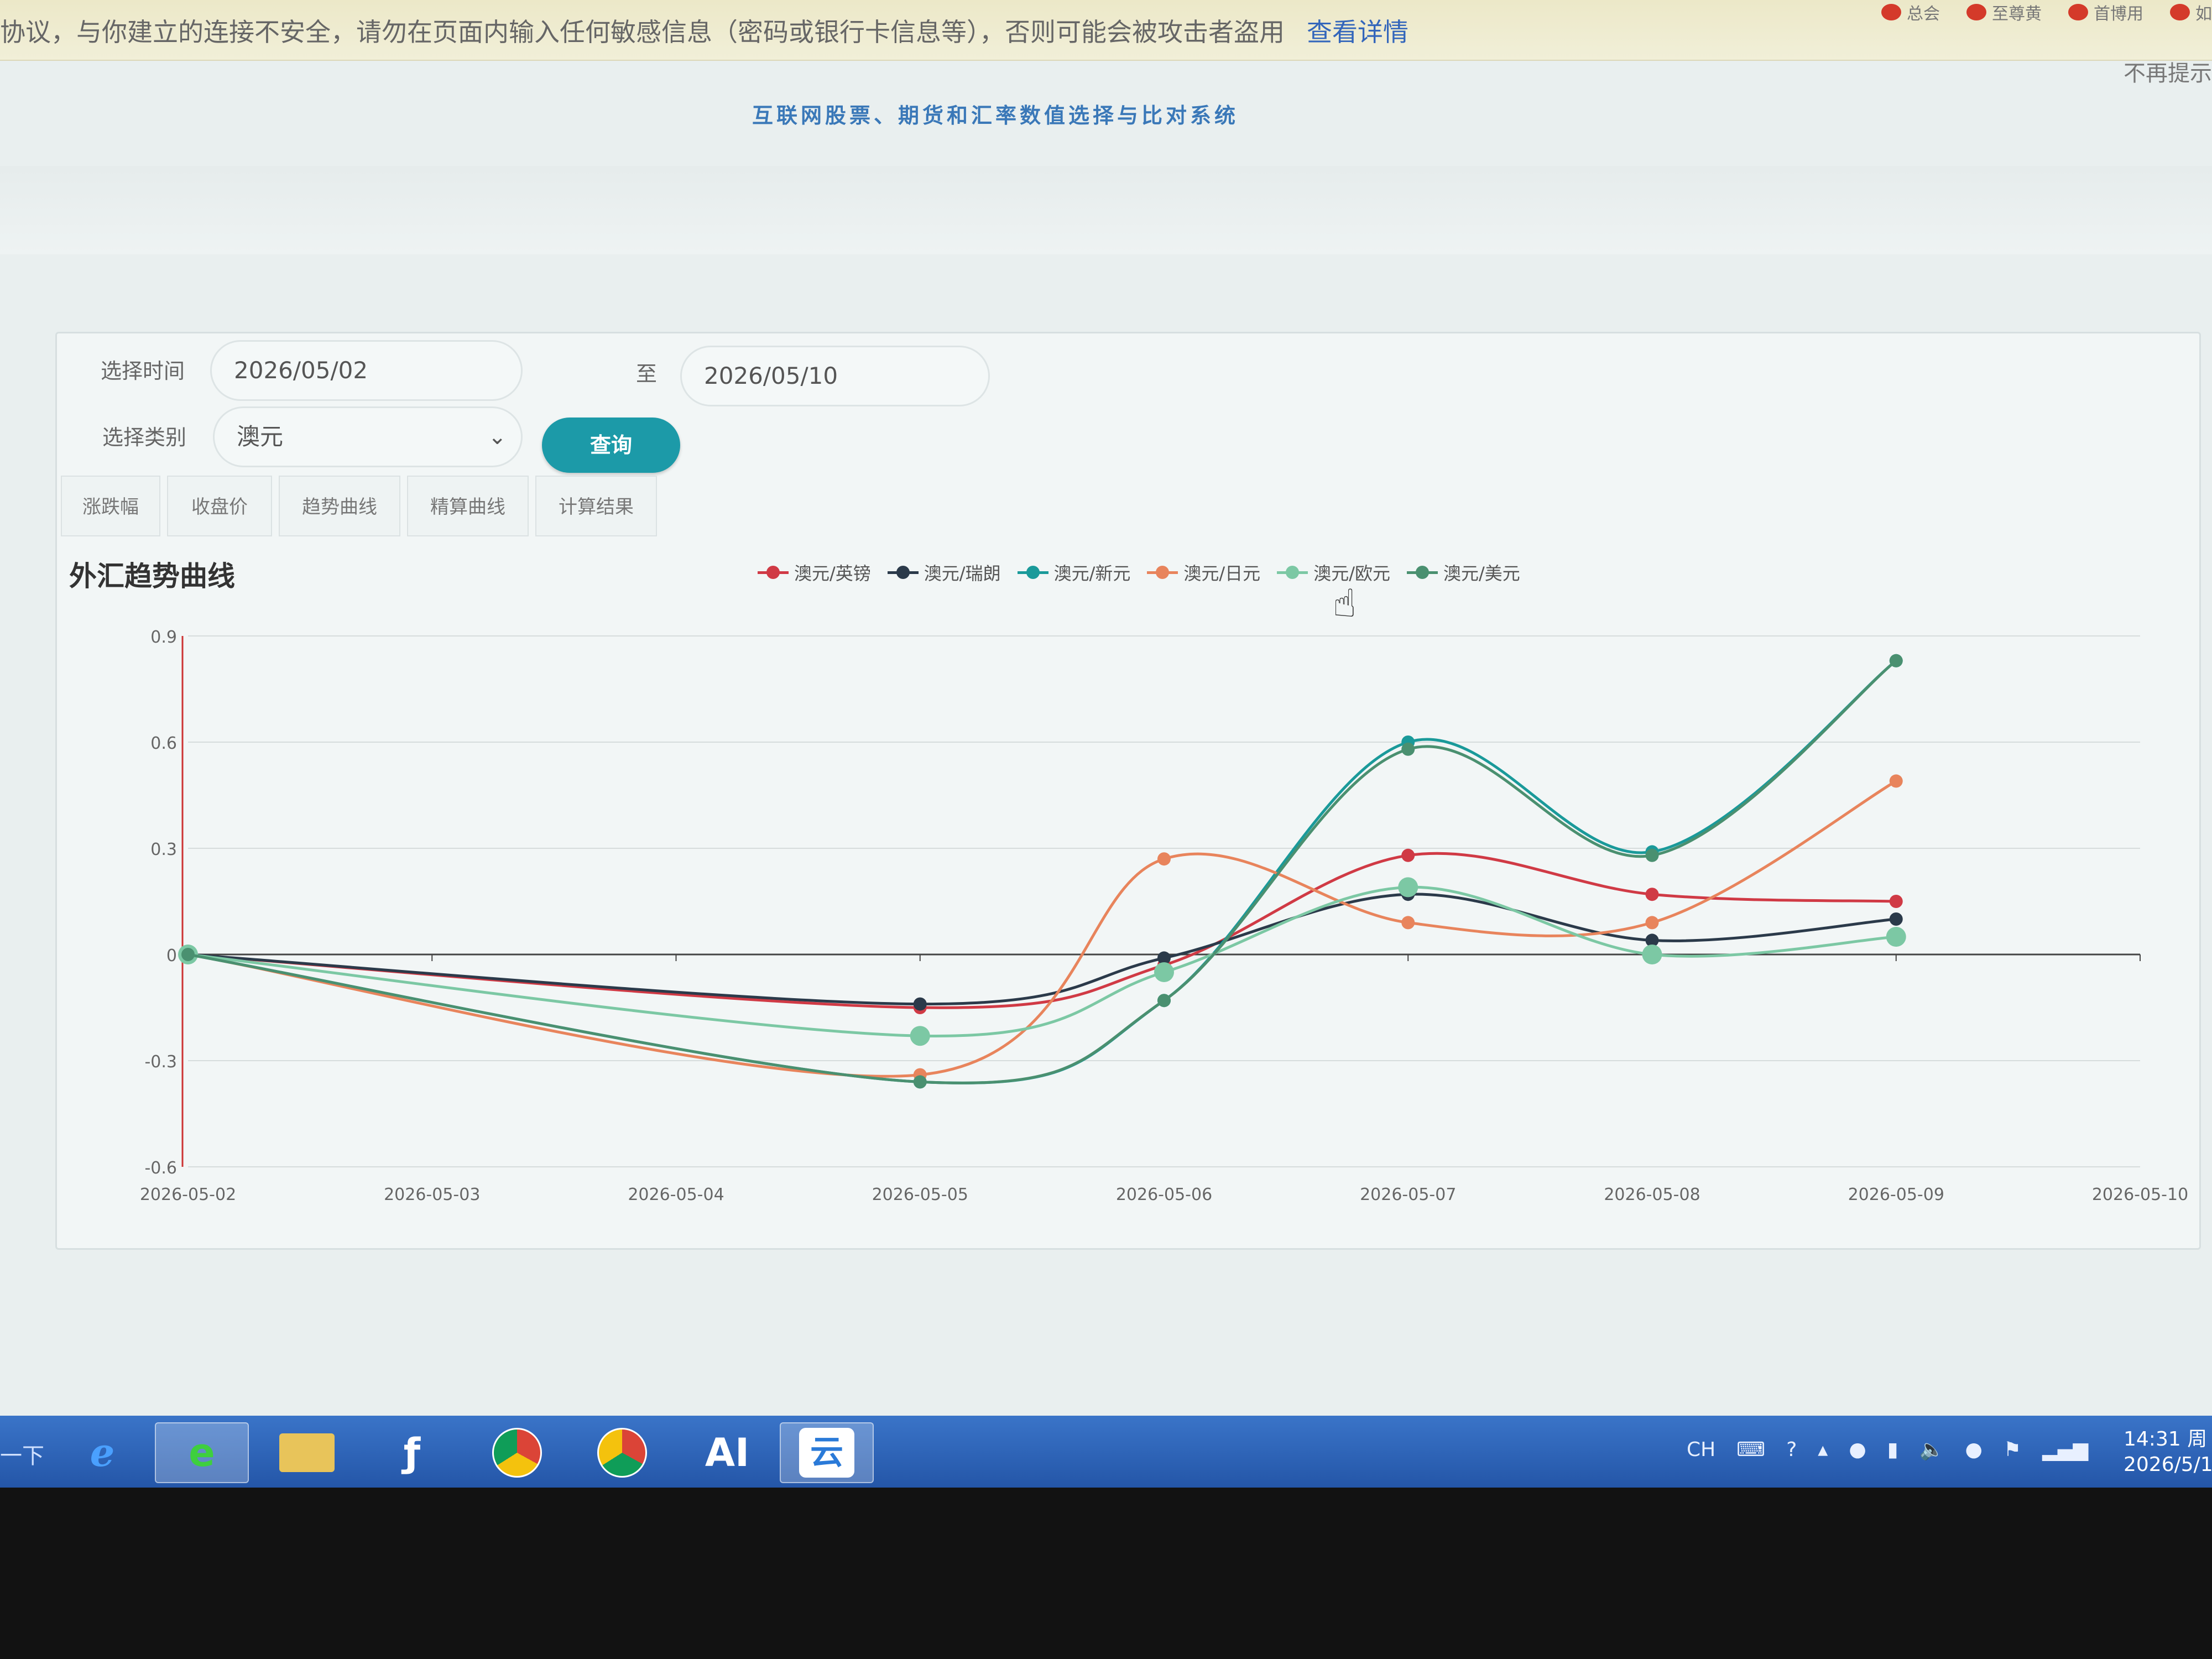  I want to click on y-tick-label: -0.3, so click(161, 1062).